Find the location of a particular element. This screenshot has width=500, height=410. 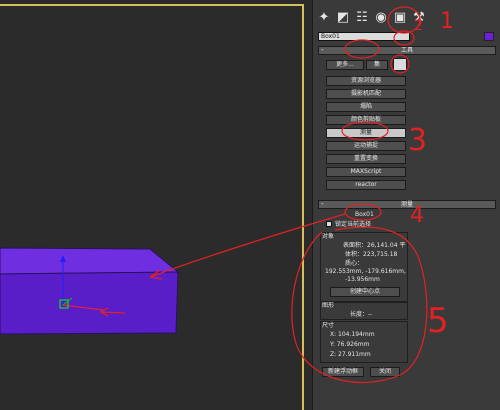

shapes-group-label: 图形 is located at coordinates (328, 305).